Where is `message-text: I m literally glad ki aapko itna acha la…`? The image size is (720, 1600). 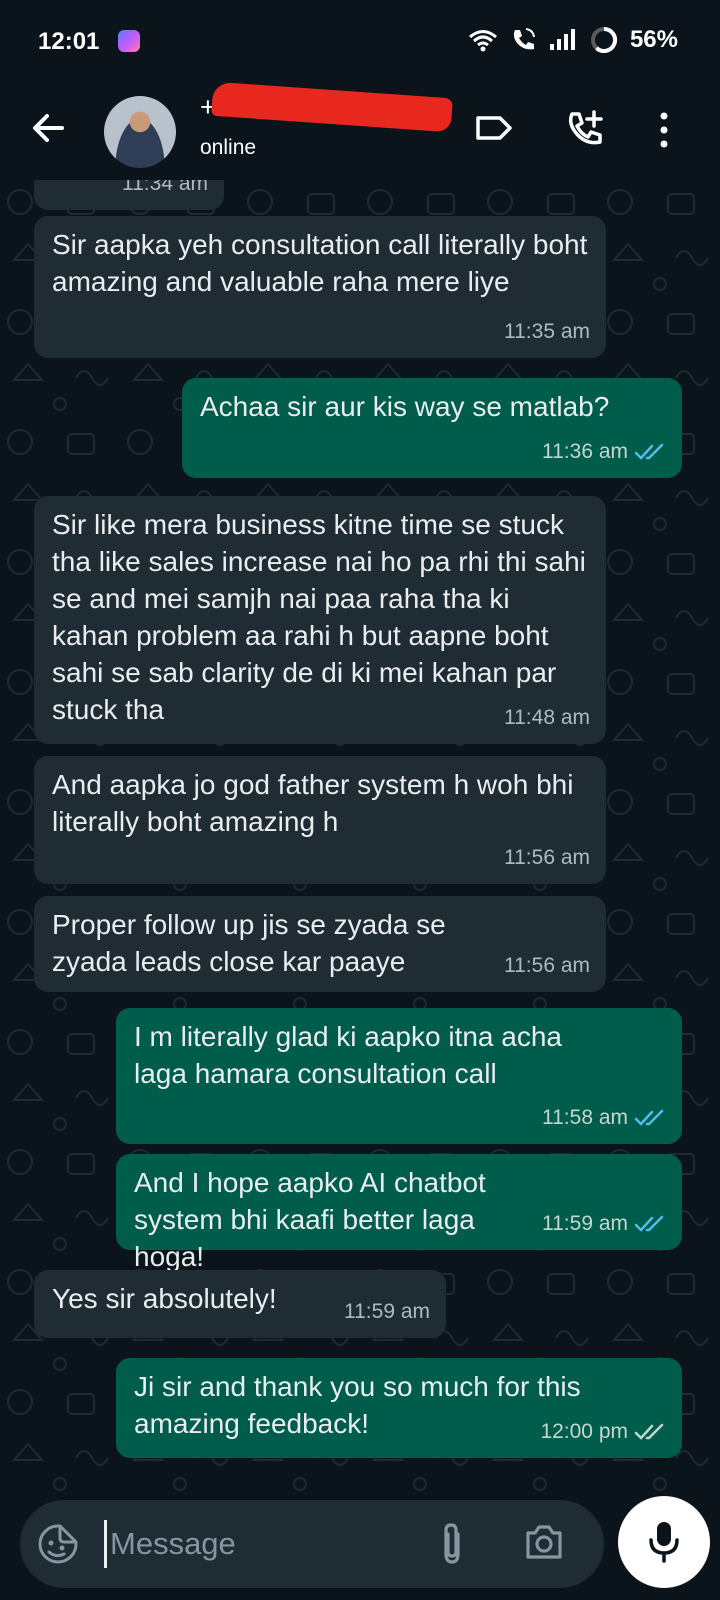 message-text: I m literally glad ki aapko itna acha la… is located at coordinates (352, 1055).